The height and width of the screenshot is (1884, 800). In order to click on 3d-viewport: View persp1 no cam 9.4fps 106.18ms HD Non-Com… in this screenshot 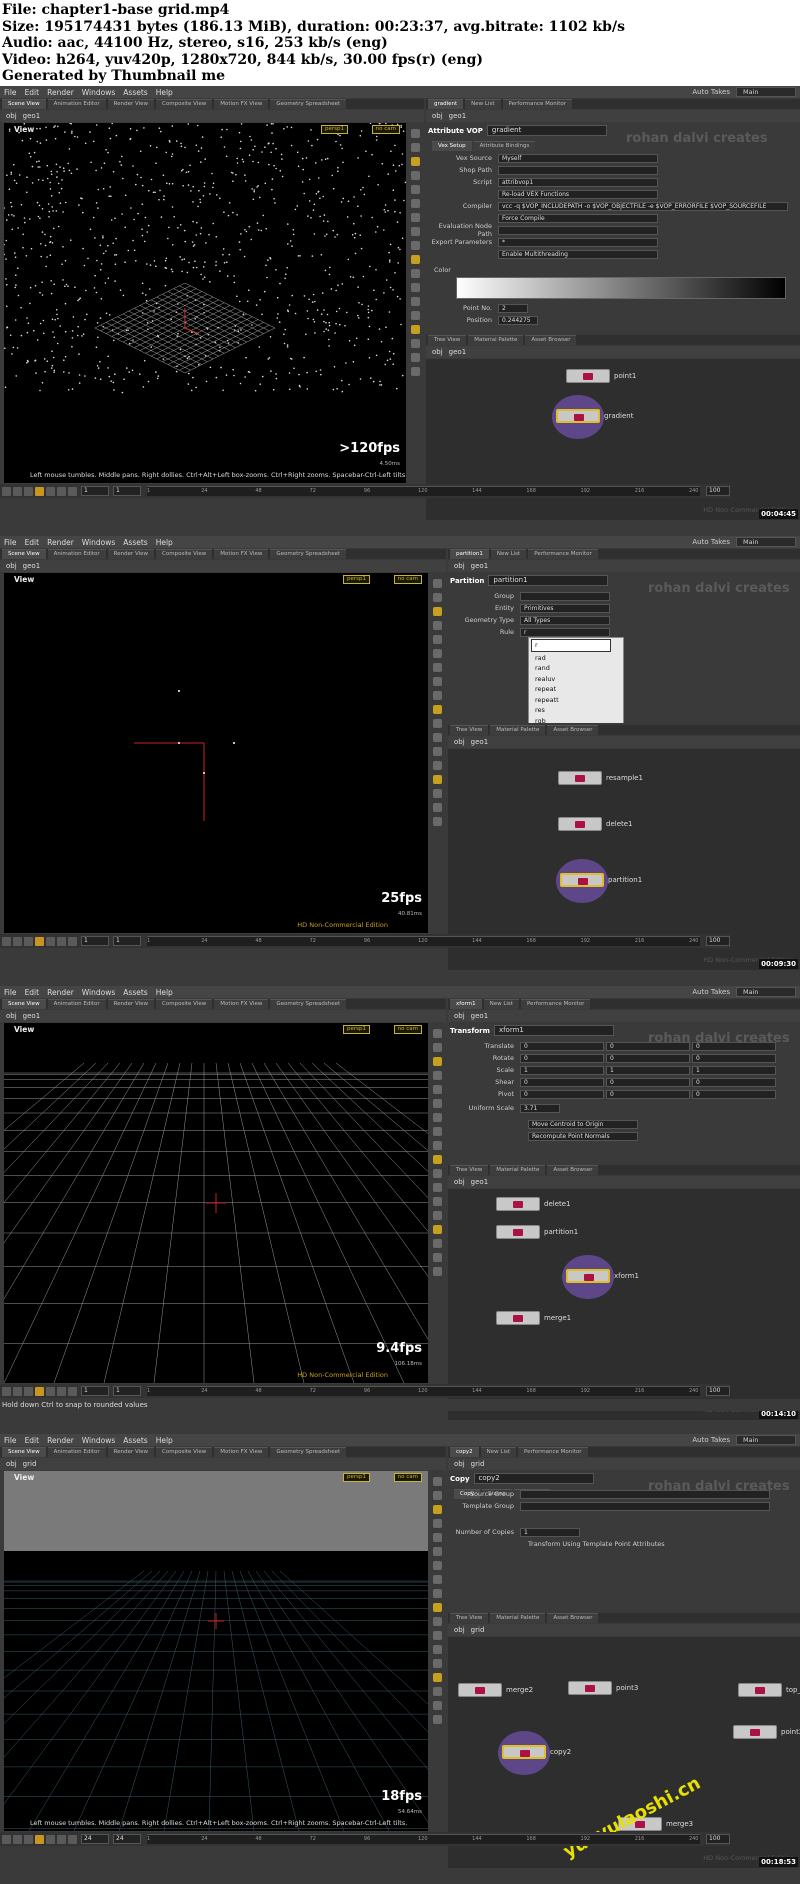, I will do `click(216, 1203)`.